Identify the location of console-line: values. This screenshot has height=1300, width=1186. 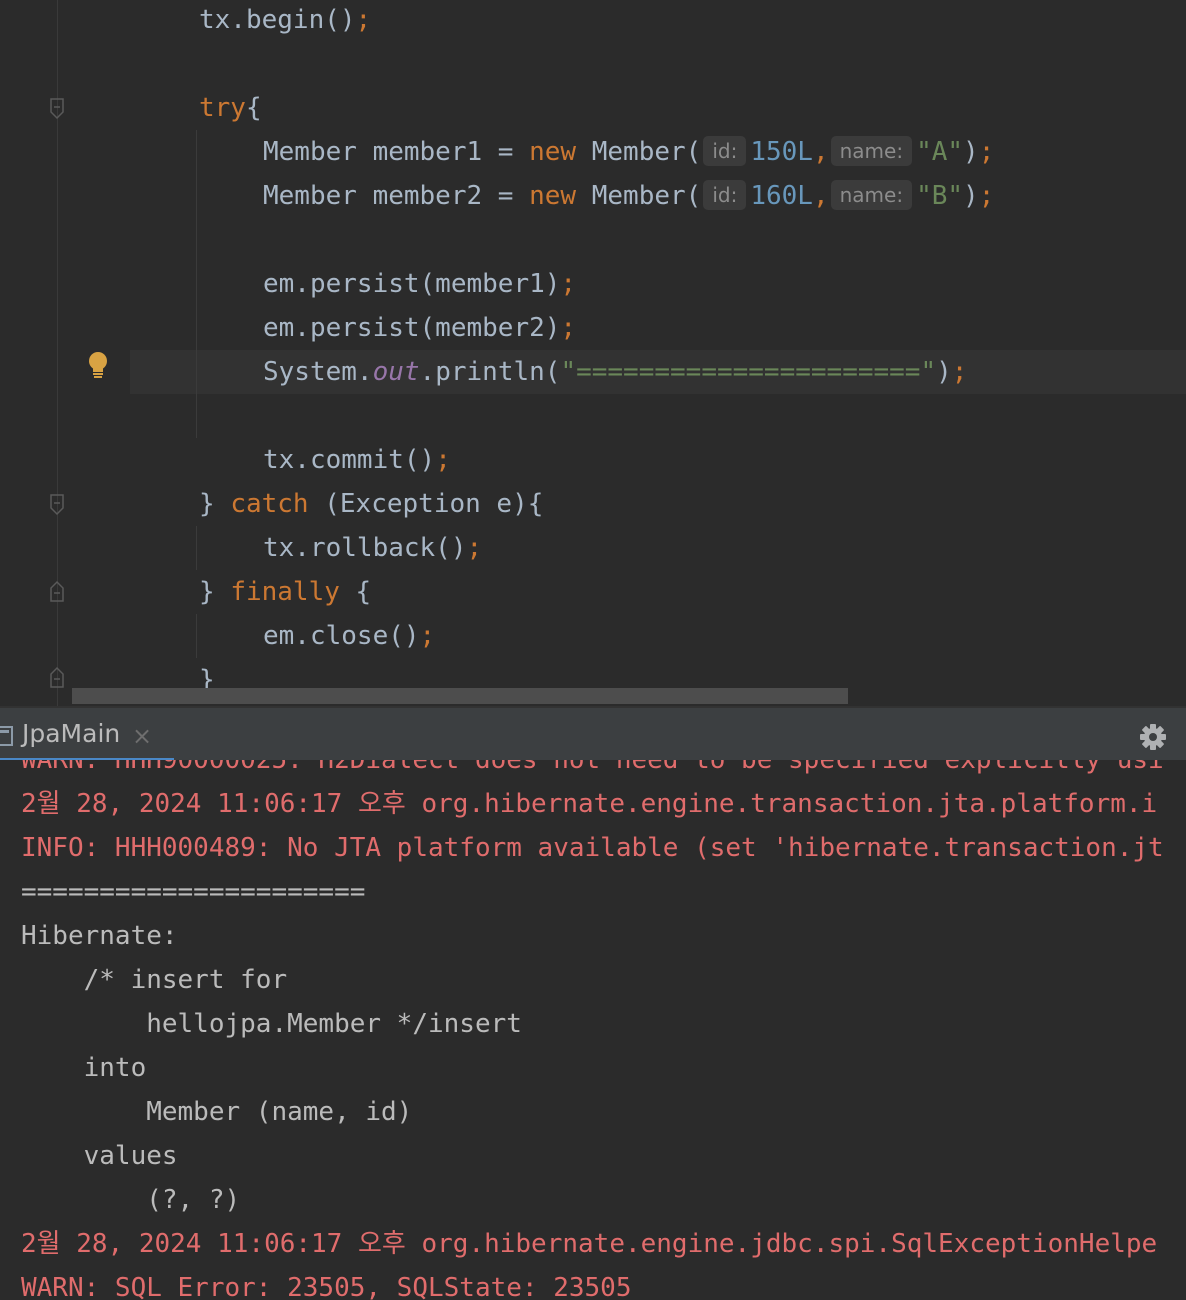
(99, 1156).